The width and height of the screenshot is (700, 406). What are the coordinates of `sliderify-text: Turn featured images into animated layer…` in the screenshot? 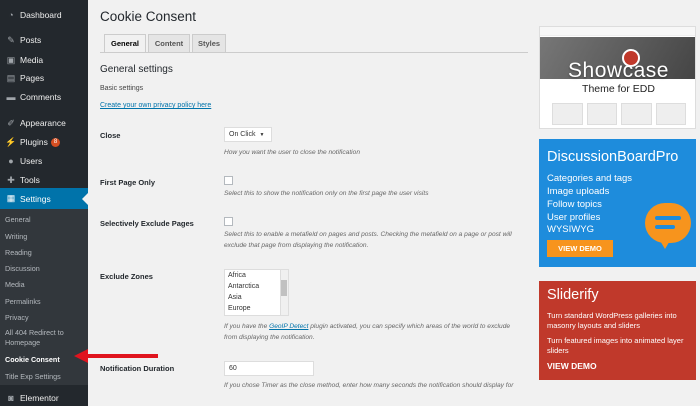 It's located at (615, 345).